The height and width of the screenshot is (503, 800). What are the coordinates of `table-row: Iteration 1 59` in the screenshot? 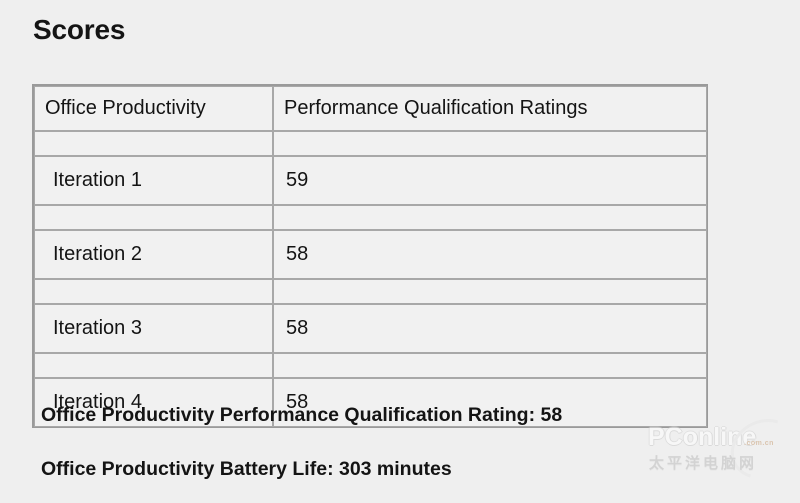 It's located at (370, 180).